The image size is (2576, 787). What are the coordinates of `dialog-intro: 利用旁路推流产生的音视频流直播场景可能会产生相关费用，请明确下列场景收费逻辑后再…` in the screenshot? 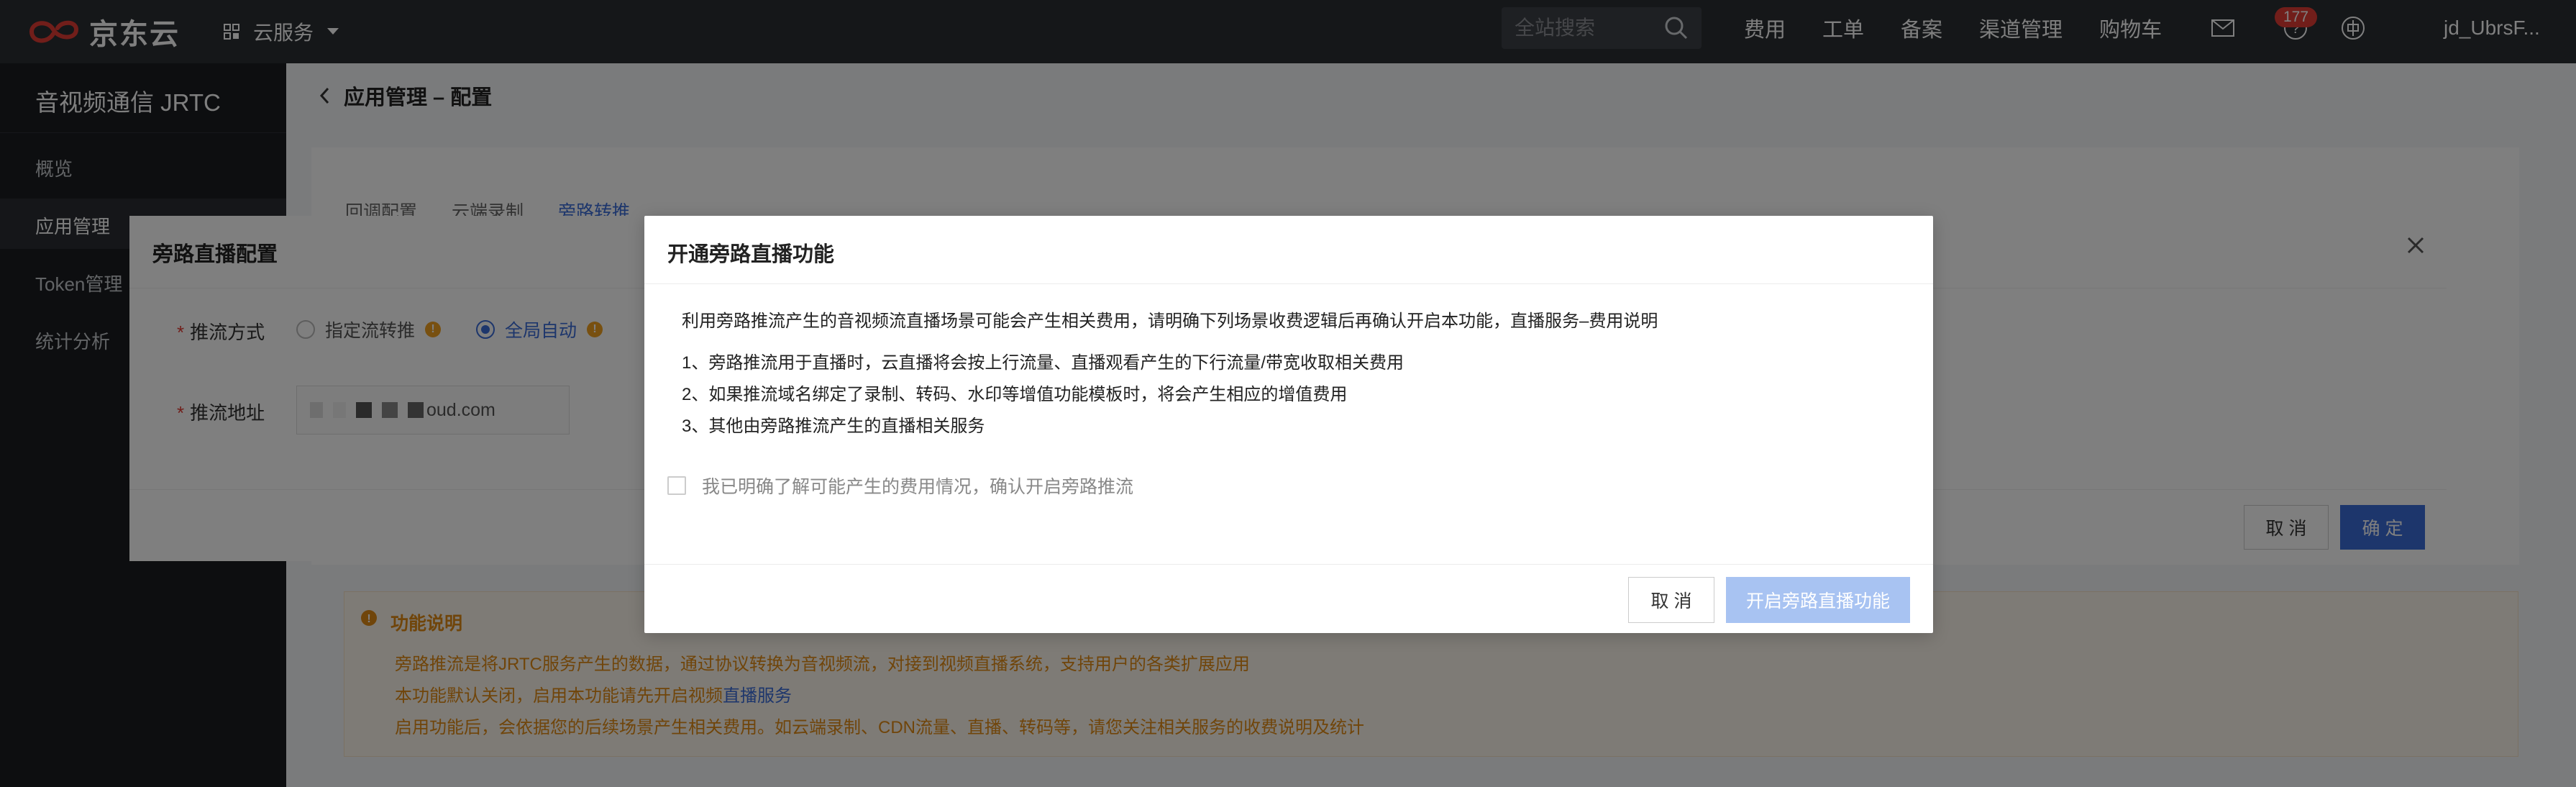 It's located at (1170, 321).